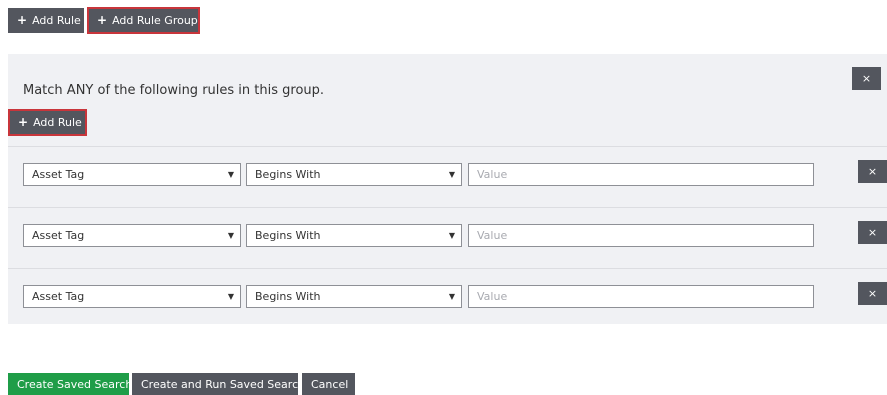  I want to click on remove-group-button: ×, so click(866, 78).